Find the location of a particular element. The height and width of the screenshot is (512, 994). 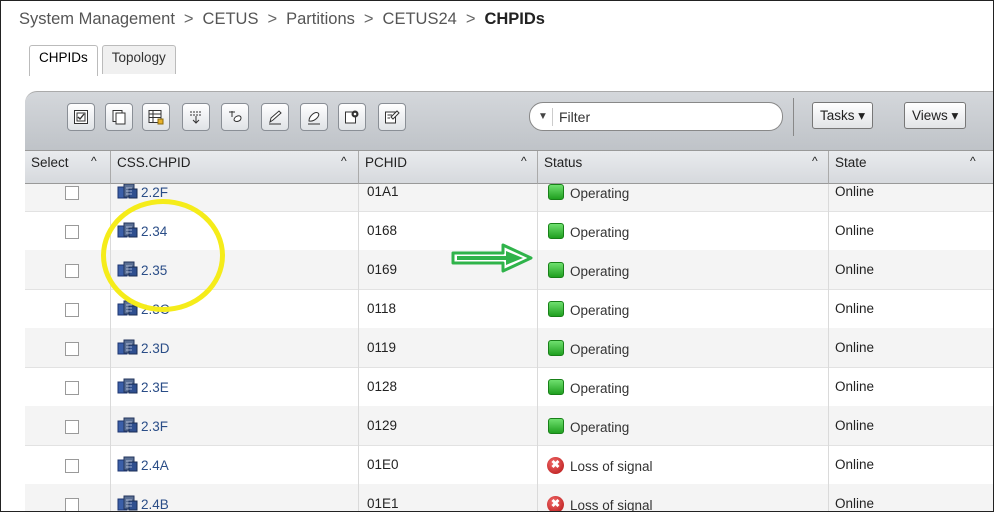

column-header-pchid: PCHID ^ is located at coordinates (448, 167).